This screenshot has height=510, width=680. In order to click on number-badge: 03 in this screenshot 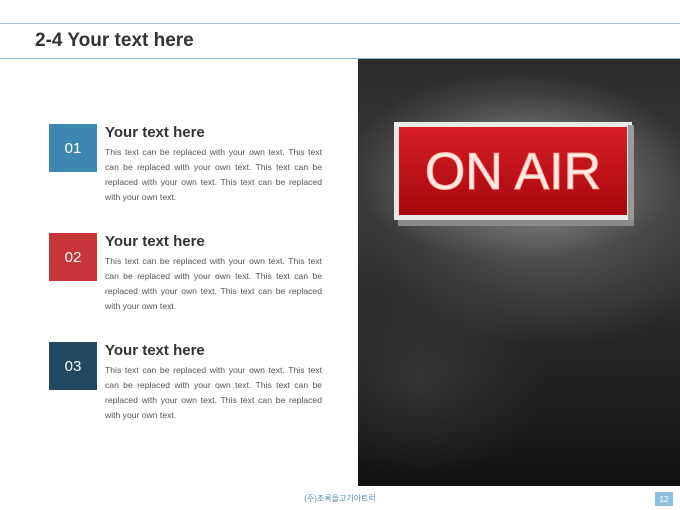, I will do `click(73, 366)`.